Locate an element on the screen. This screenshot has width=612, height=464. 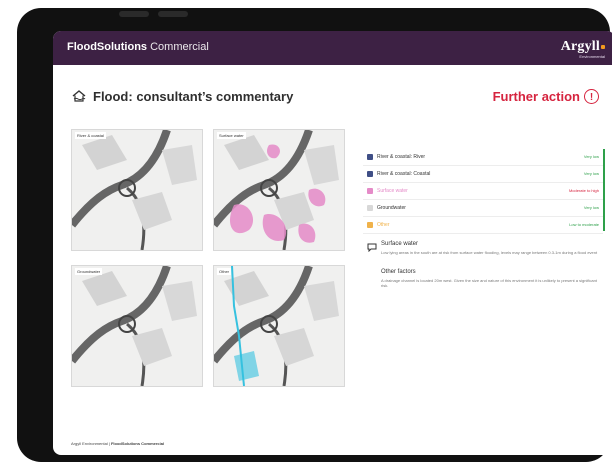
risk-row-surface-water: Surface water Moderate to high is located at coordinates (483, 191).